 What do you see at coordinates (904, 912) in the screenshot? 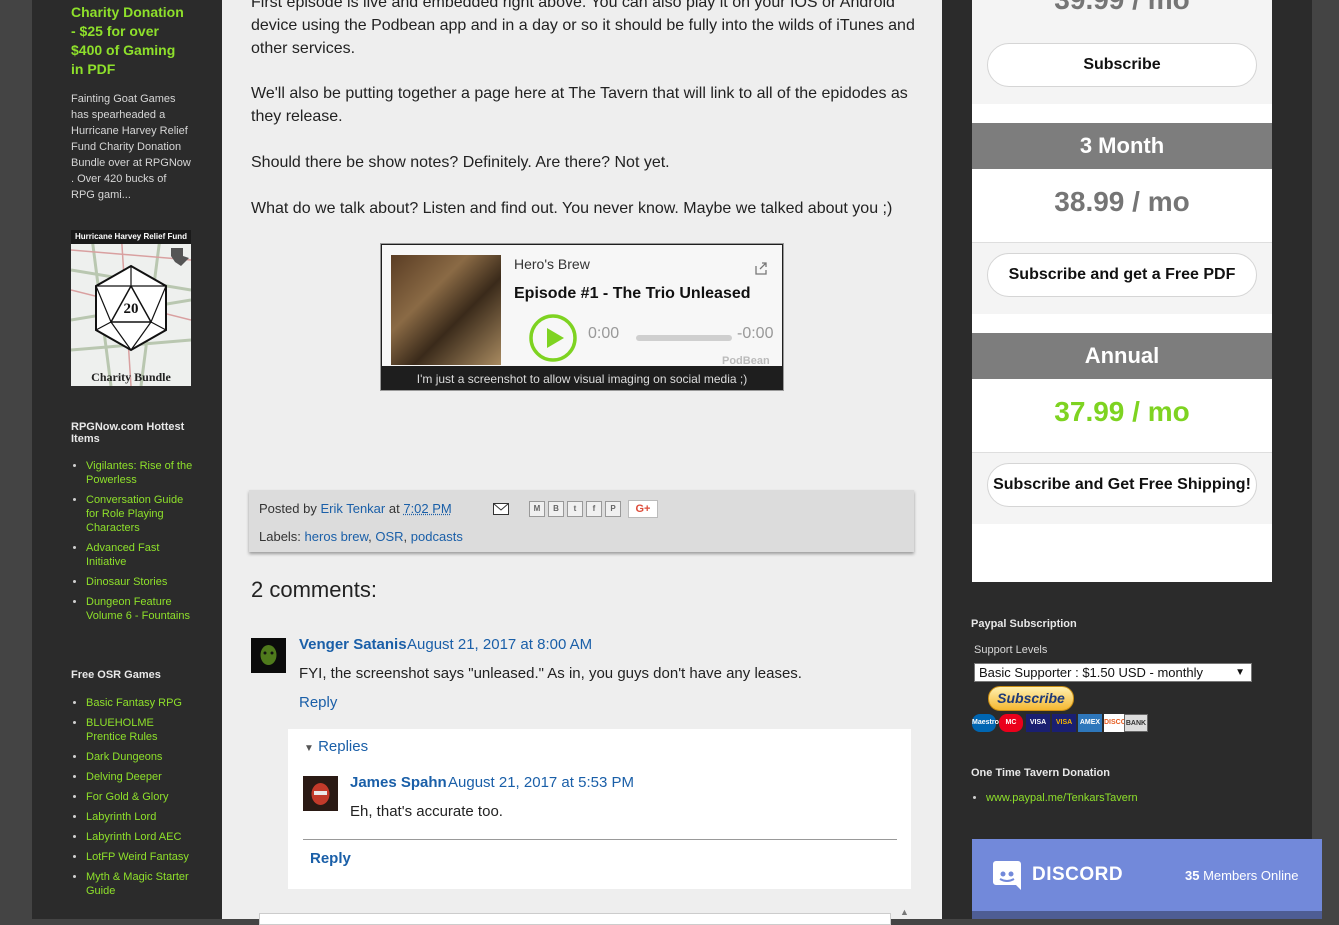
I see `scroll-up-arrow-icon: ▲` at bounding box center [904, 912].